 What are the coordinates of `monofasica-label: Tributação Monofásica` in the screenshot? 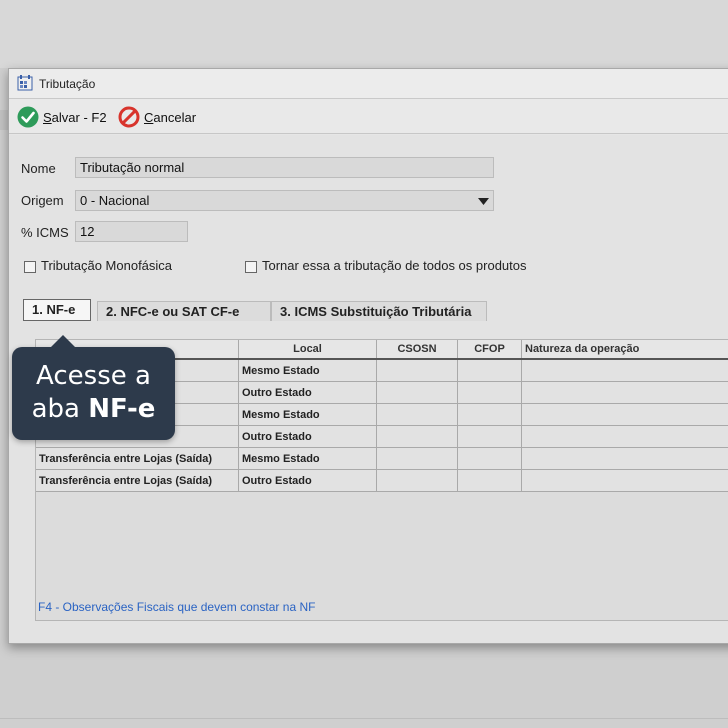 It's located at (107, 265).